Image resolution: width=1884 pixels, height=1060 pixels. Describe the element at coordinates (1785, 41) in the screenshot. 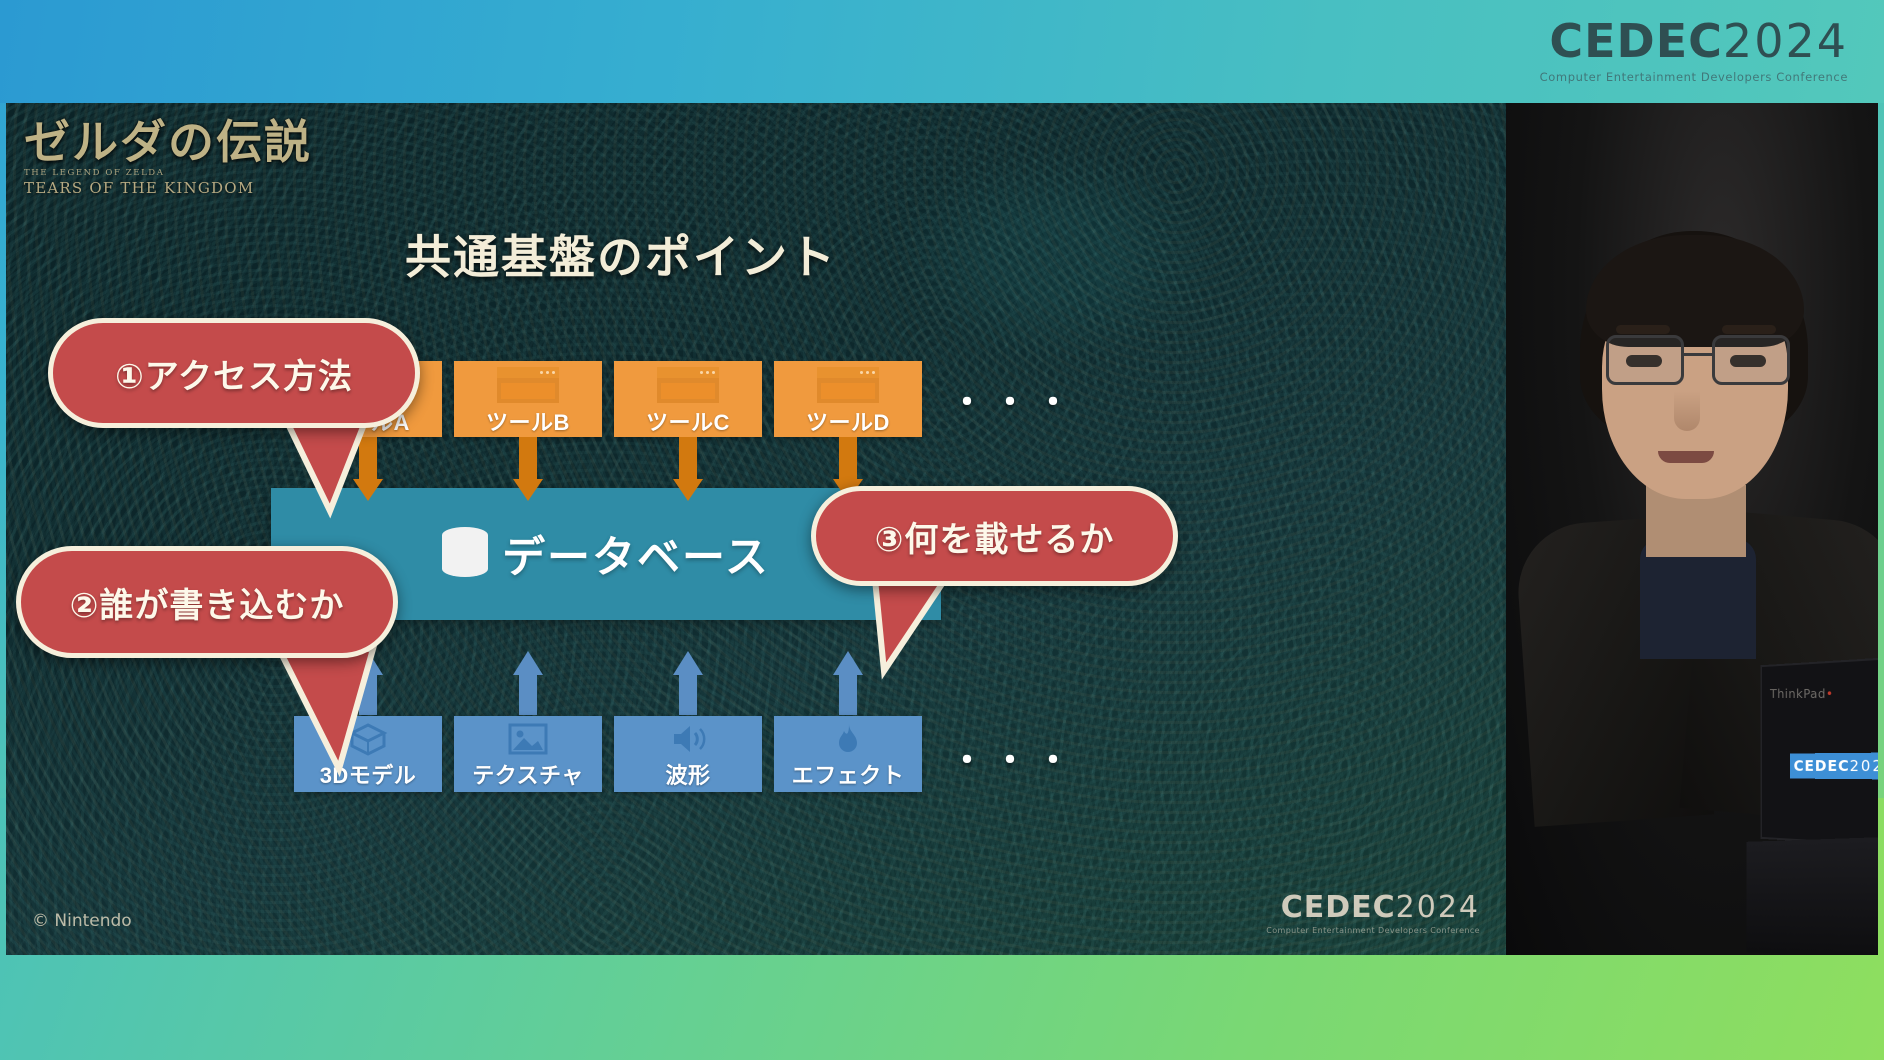

I see `cedec-logo-year: 2024` at that location.